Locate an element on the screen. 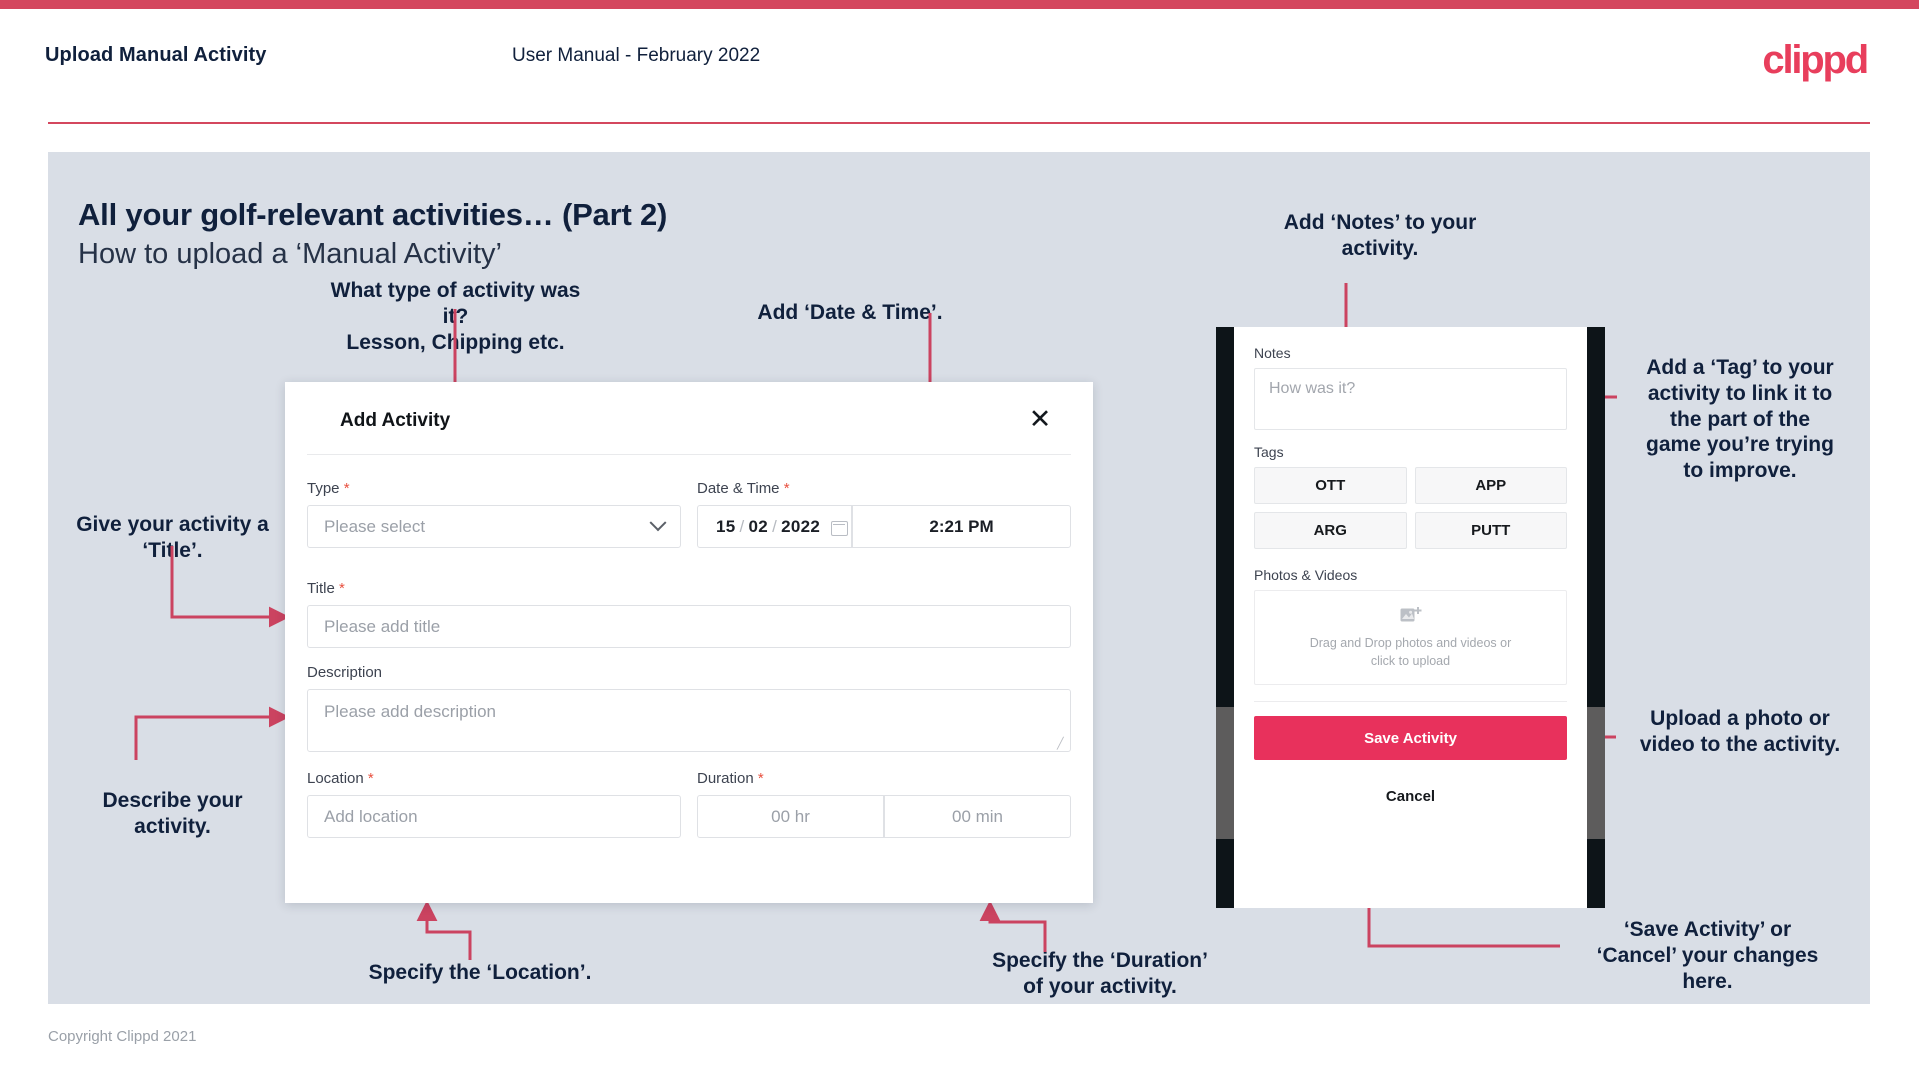 This screenshot has width=1919, height=1079. field-location: Location * Add location is located at coordinates (494, 804).